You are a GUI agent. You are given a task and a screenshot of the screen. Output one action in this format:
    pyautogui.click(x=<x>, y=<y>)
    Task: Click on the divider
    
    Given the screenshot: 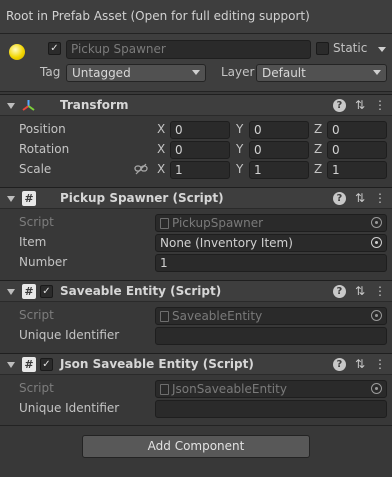 What is the action you would take?
    pyautogui.click(x=196, y=425)
    